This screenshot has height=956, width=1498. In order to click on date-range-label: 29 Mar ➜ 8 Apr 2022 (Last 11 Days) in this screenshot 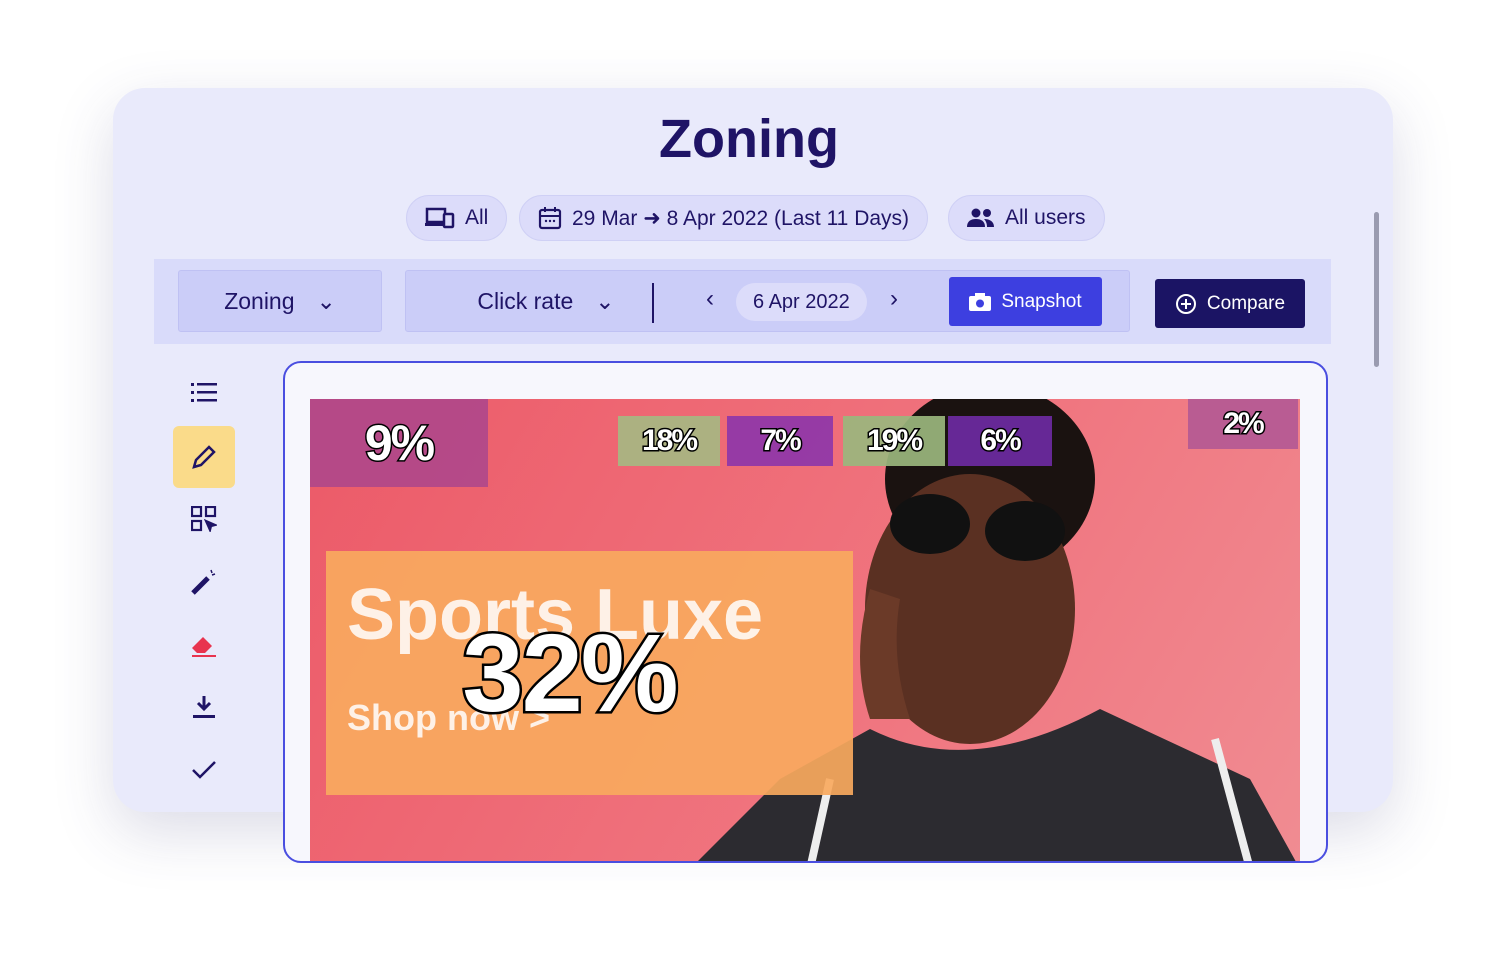, I will do `click(741, 218)`.